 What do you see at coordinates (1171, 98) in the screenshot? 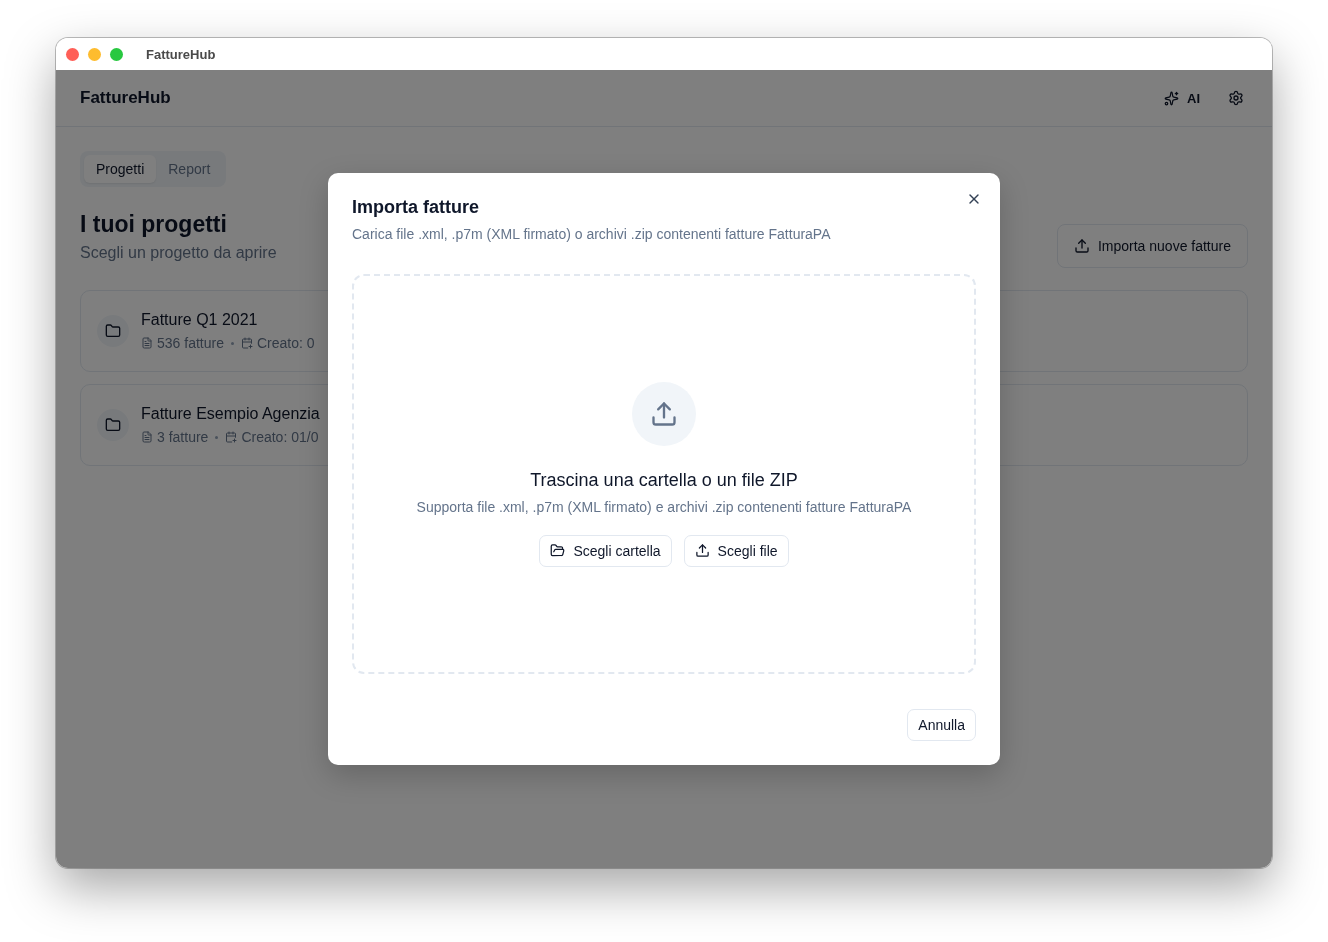
I see `sparkles-icon` at bounding box center [1171, 98].